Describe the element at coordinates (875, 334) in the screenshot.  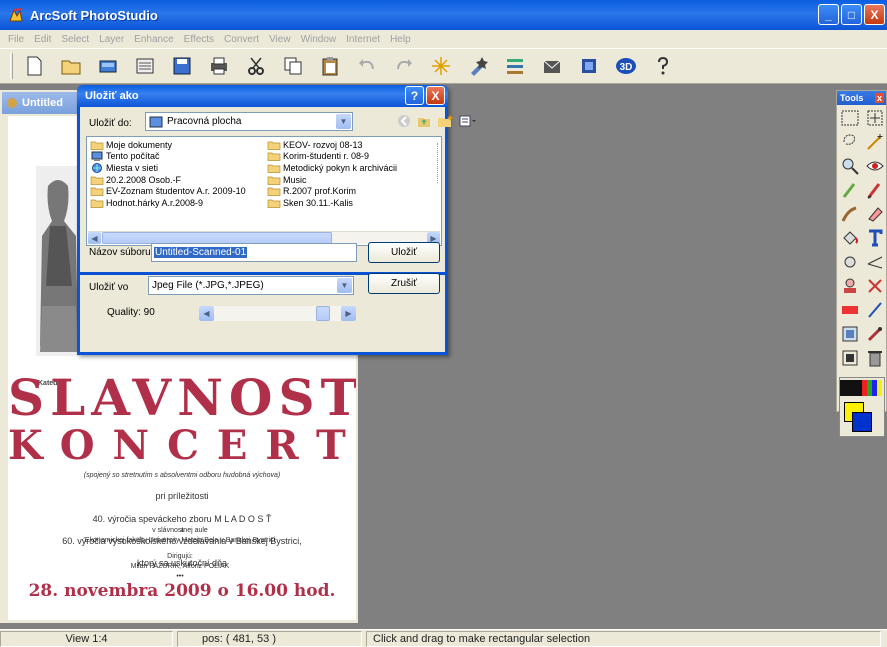
I see `tool-eyedropper` at that location.